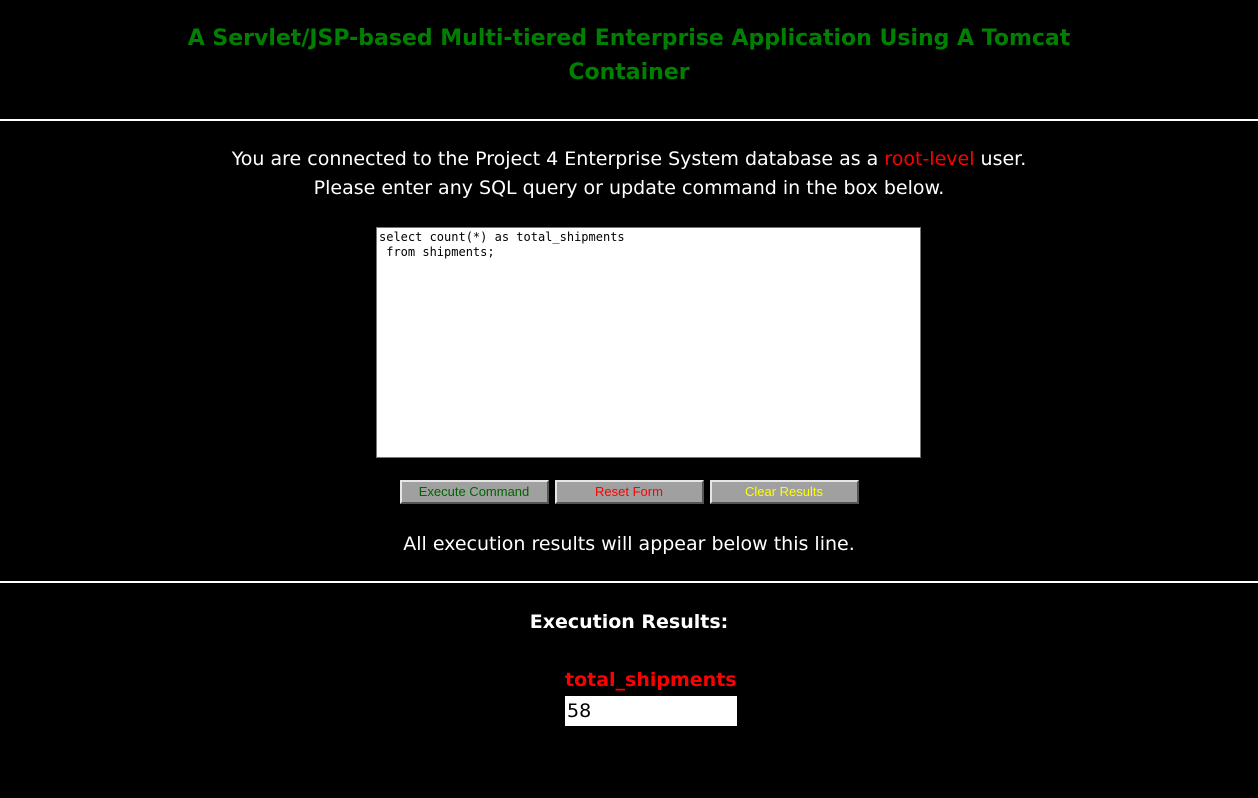 The width and height of the screenshot is (1258, 798). What do you see at coordinates (929, 159) in the screenshot?
I see `user-level-label: root-level` at bounding box center [929, 159].